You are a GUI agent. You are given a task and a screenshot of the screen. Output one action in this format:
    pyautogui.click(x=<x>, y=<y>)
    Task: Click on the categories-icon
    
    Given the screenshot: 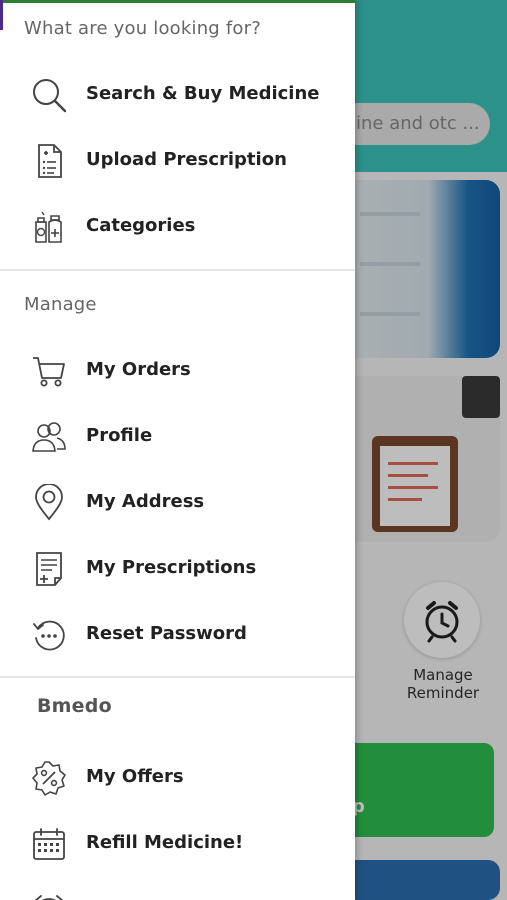 What is the action you would take?
    pyautogui.click(x=49, y=227)
    